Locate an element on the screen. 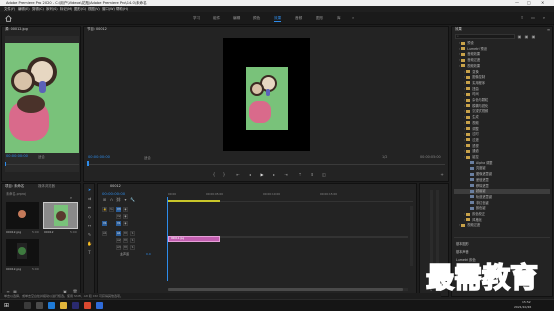  effects-tree-item: › 图像控制 is located at coordinates (502, 77).